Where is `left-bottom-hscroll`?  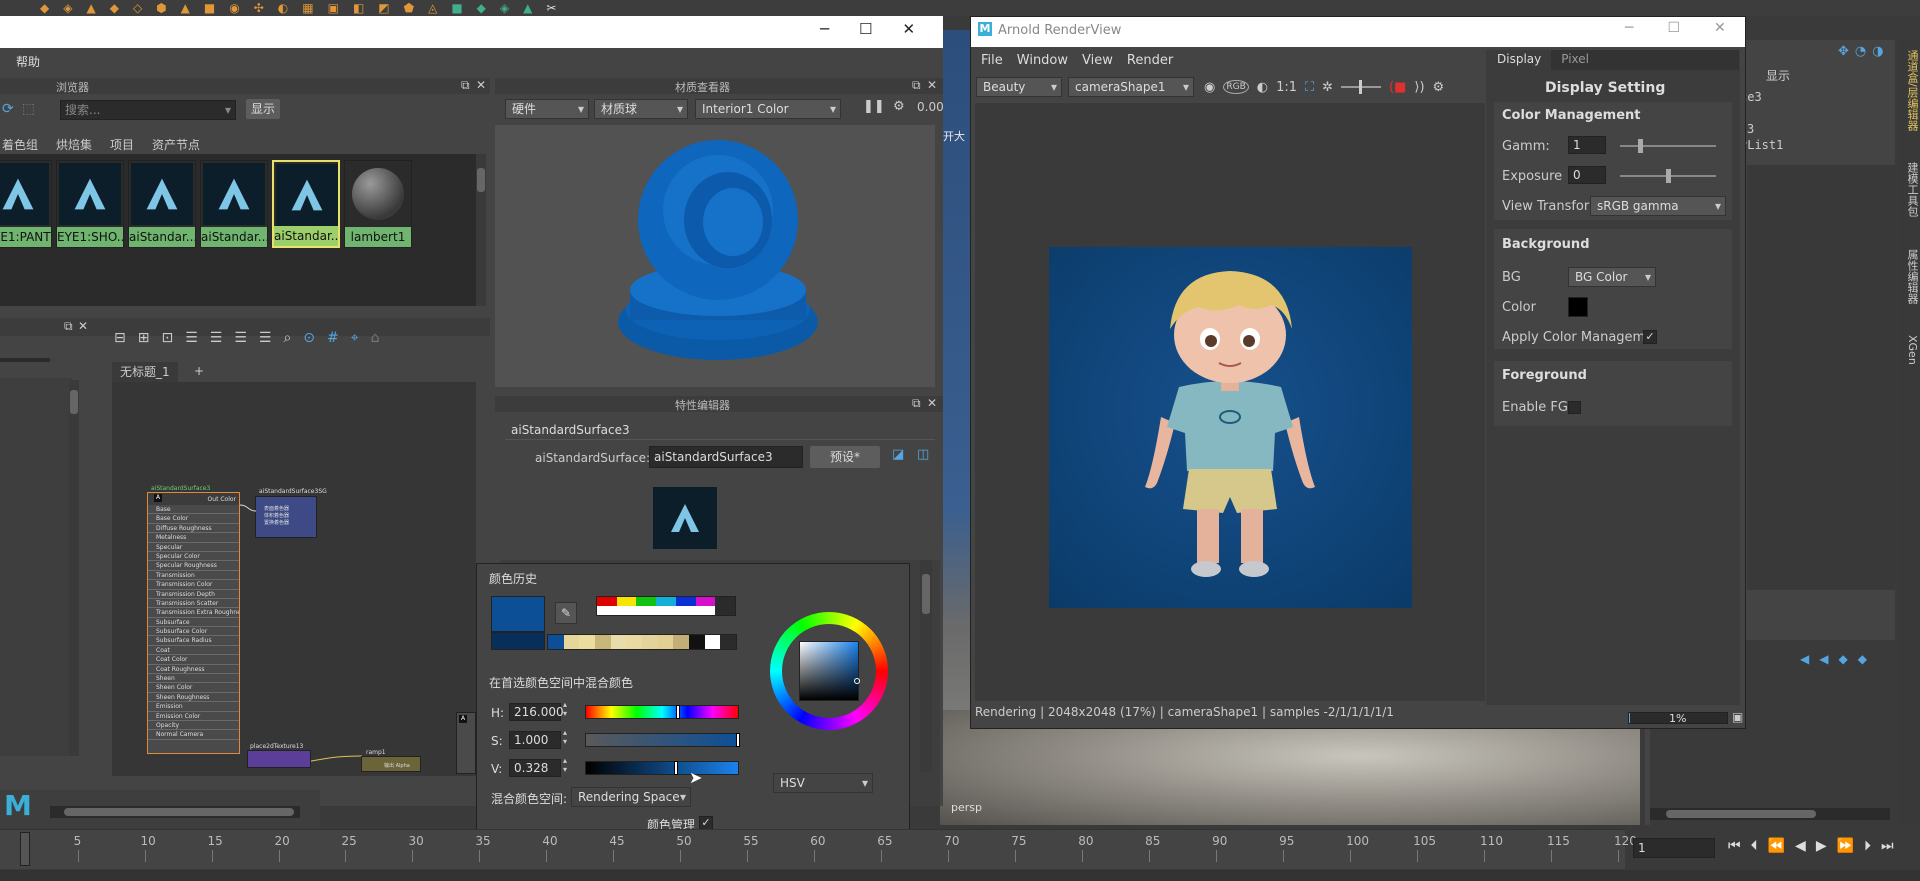
left-bottom-hscroll is located at coordinates (175, 812).